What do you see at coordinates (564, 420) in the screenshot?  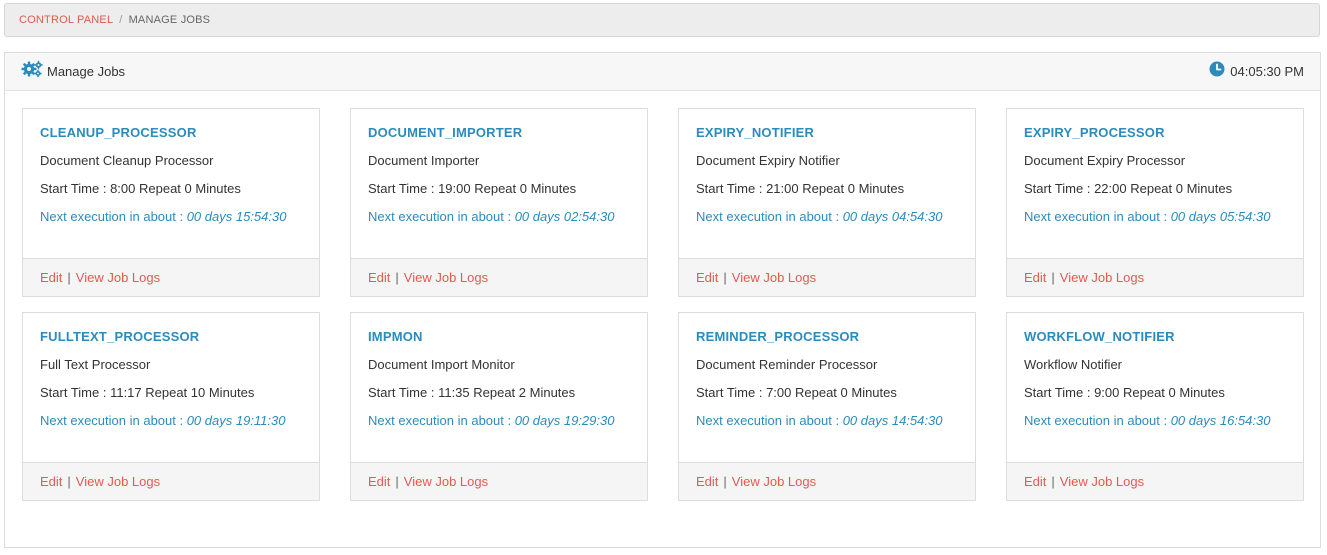 I see `next-execution-countdown: 00 days 19:29:30` at bounding box center [564, 420].